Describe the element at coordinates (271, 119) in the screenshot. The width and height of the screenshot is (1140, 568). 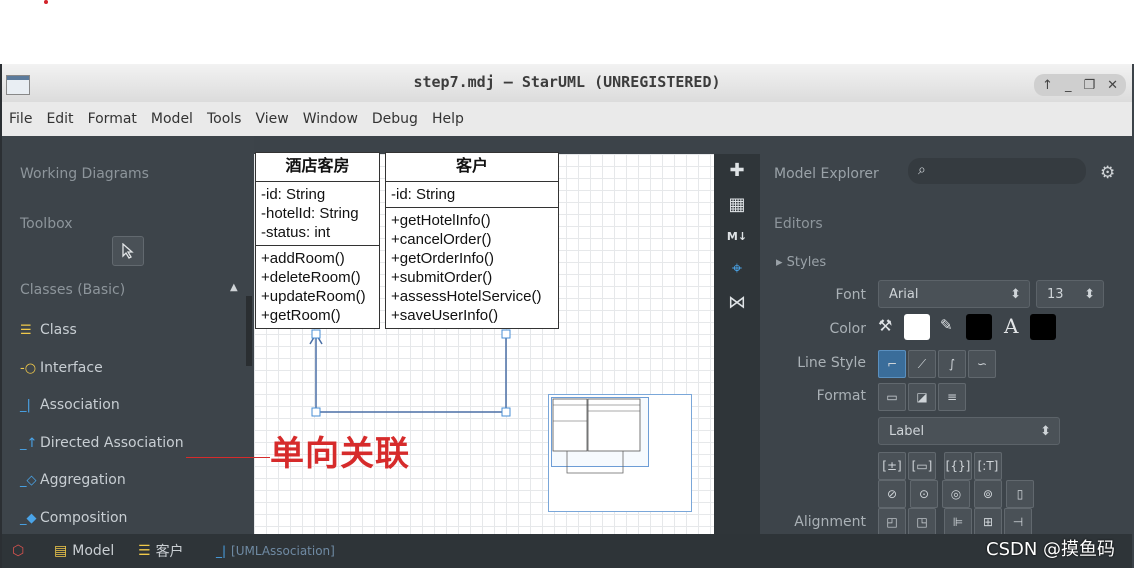
I see `menu-view: View` at that location.